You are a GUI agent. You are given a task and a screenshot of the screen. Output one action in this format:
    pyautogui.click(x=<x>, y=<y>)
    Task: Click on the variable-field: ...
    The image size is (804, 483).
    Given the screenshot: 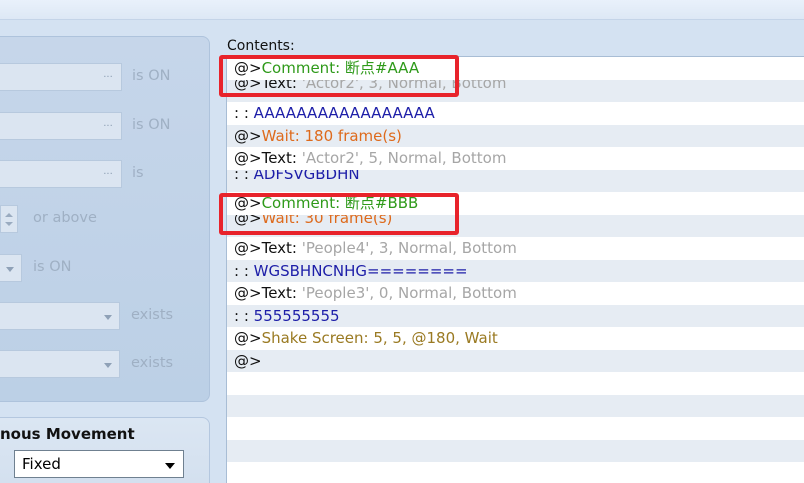 What is the action you would take?
    pyautogui.click(x=61, y=174)
    